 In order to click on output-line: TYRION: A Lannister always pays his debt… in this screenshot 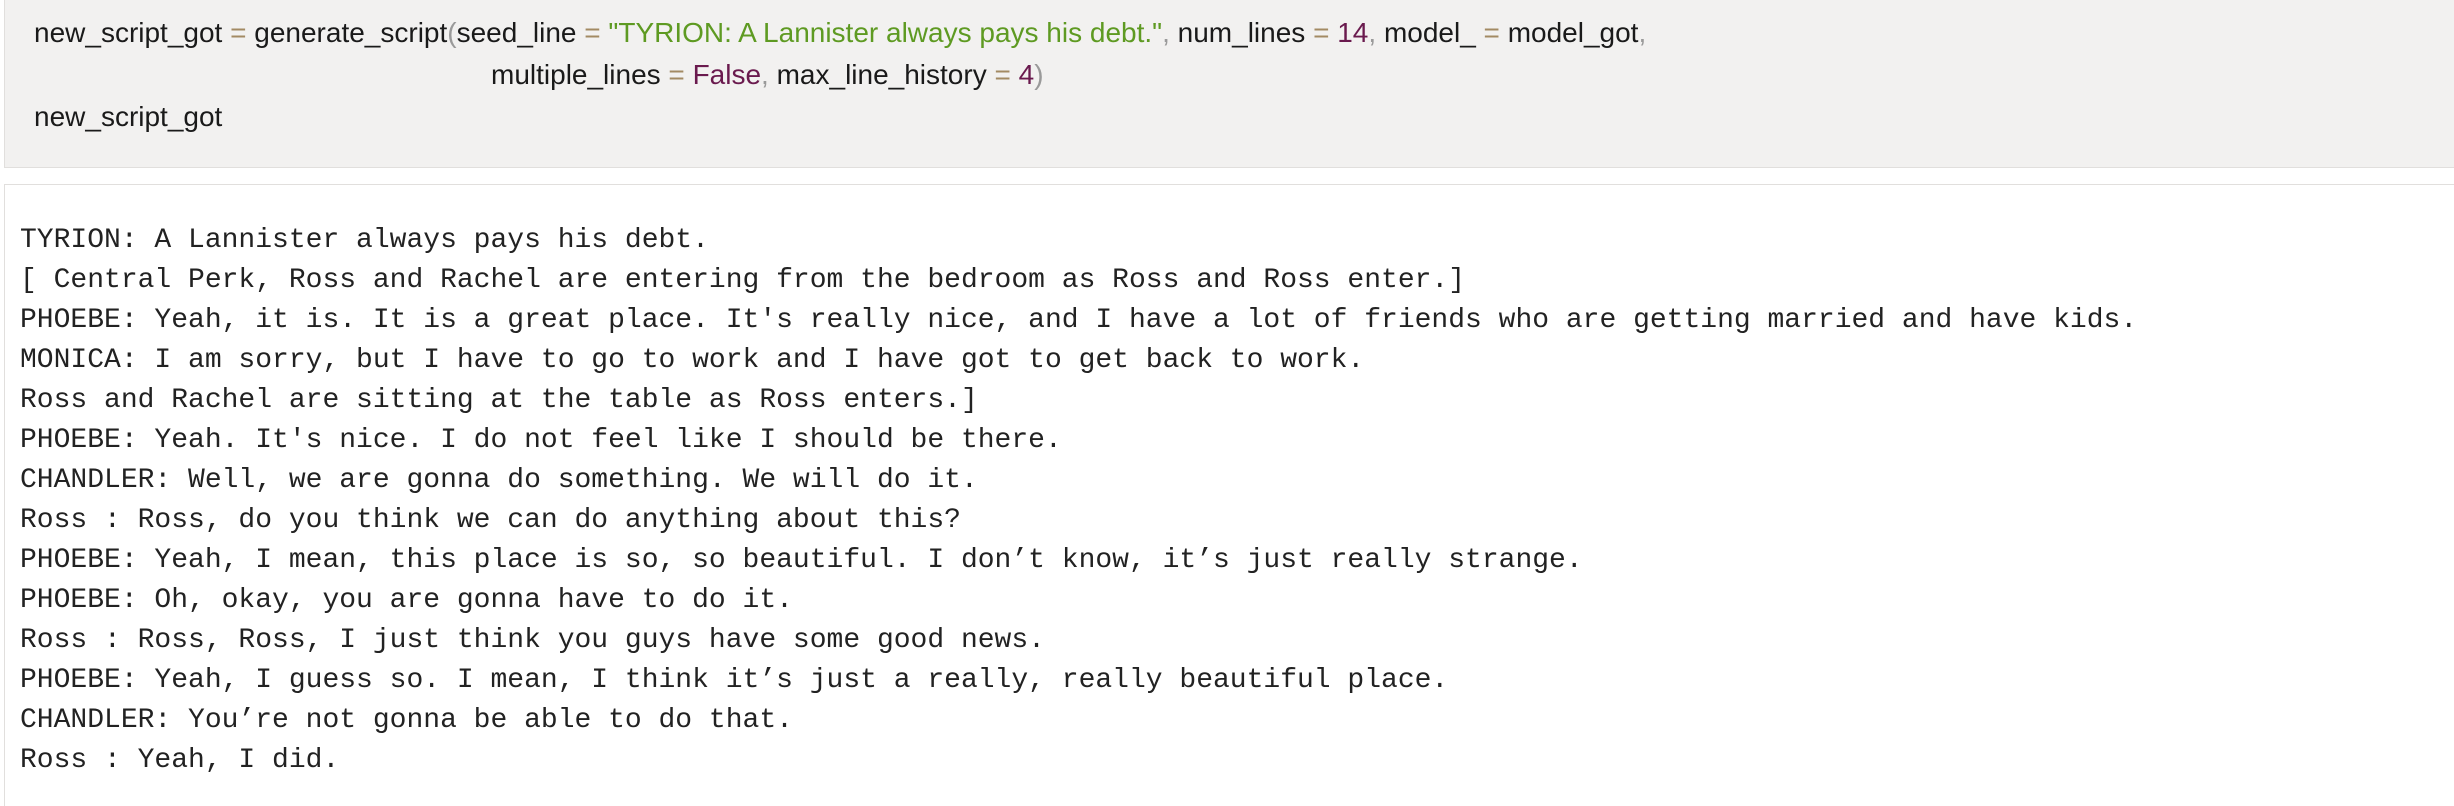, I will do `click(364, 240)`.